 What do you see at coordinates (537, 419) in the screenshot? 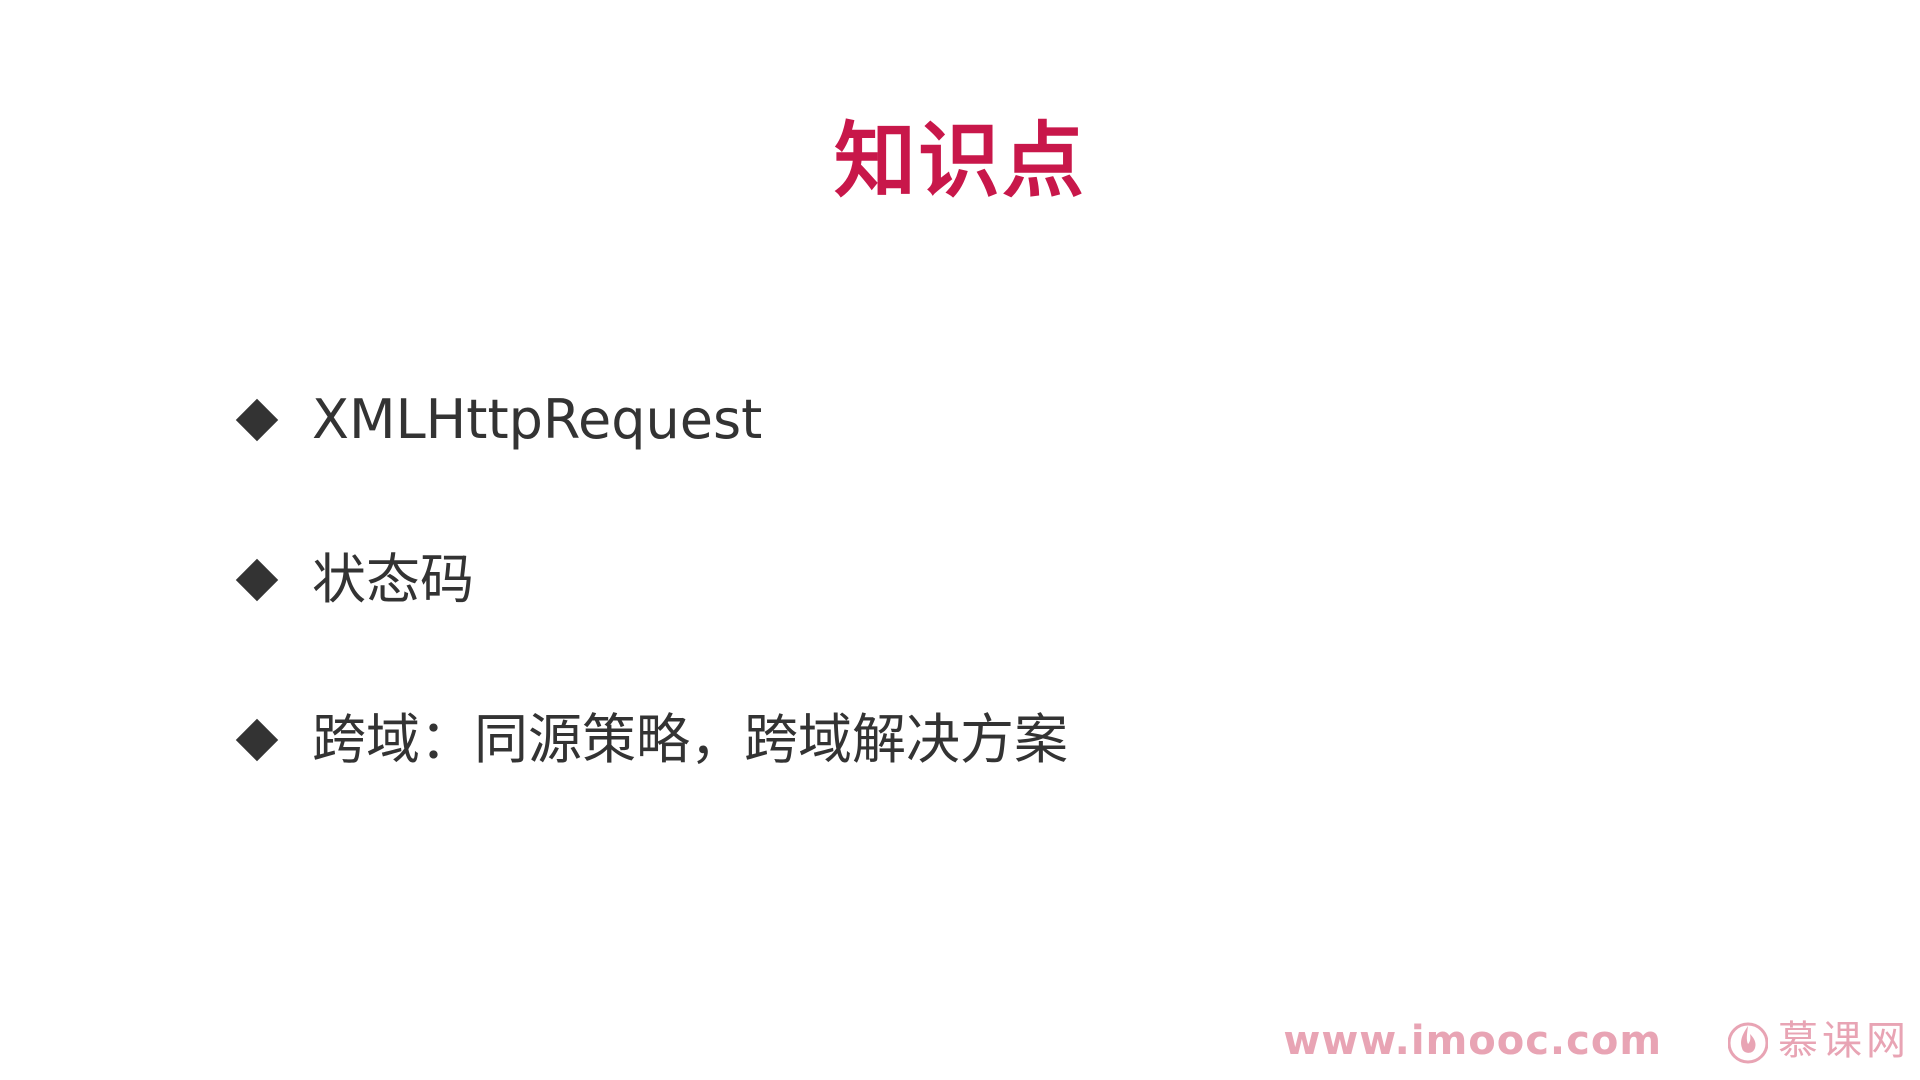
I see `bullet-text: XMLHttpRequest` at bounding box center [537, 419].